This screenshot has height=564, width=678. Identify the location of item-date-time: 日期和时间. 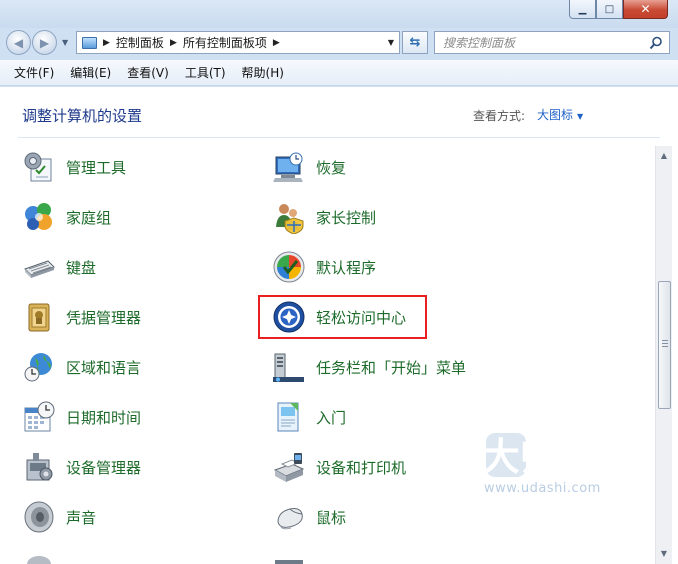
(81, 417).